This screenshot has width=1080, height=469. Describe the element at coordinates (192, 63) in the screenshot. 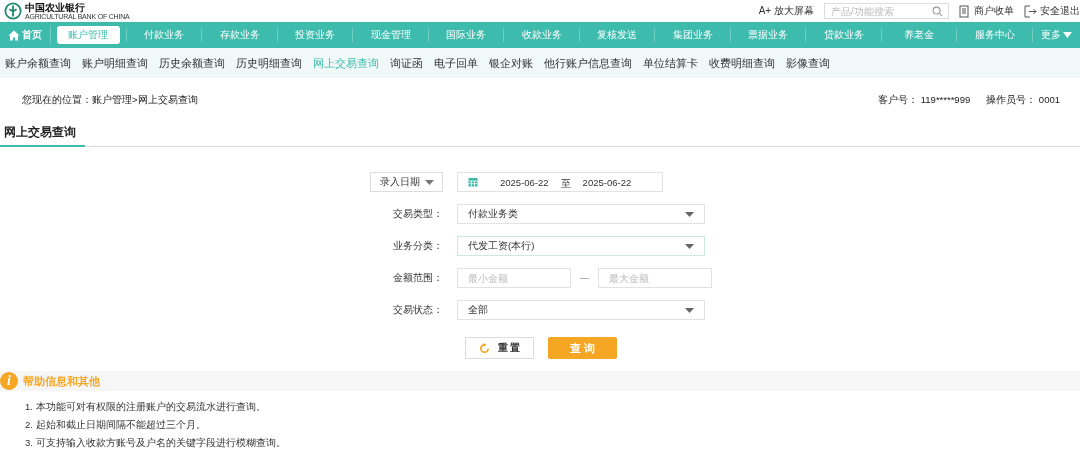

I see `subnav-link: 历史余额查询` at that location.